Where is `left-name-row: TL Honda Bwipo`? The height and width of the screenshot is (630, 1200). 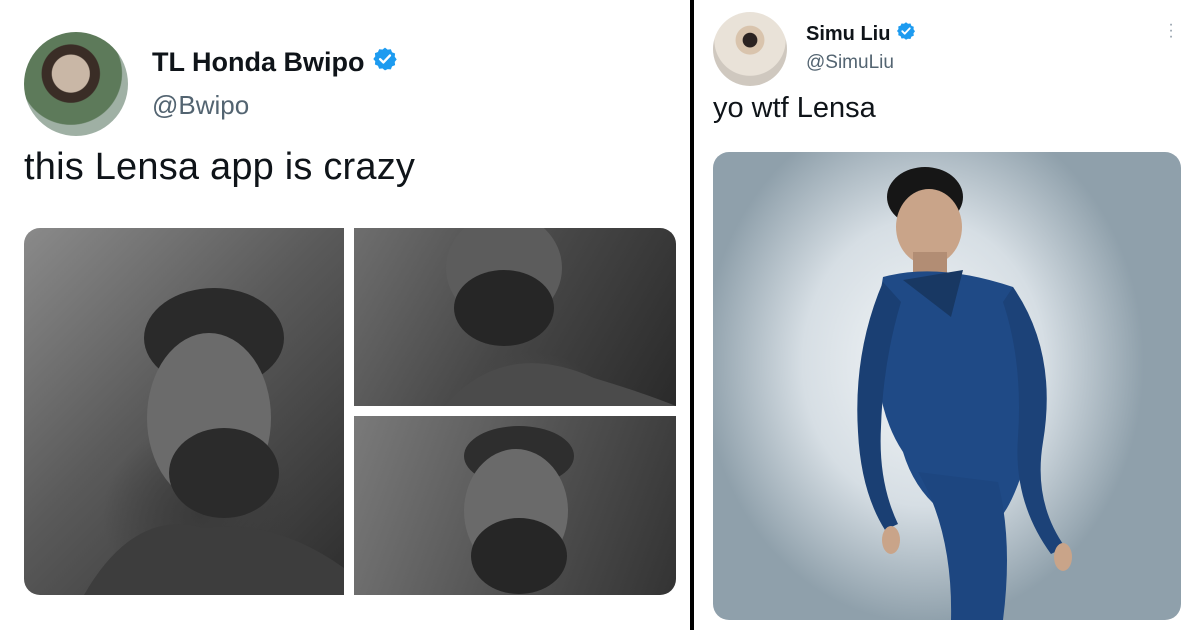 left-name-row: TL Honda Bwipo is located at coordinates (275, 62).